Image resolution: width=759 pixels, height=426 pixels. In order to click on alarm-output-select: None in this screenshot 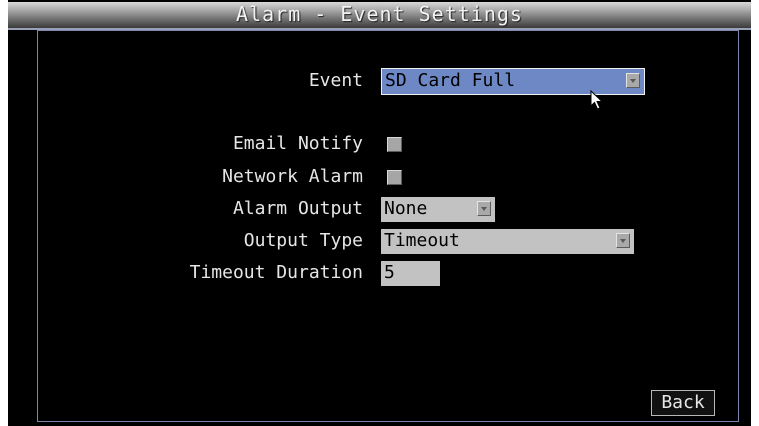, I will do `click(438, 209)`.